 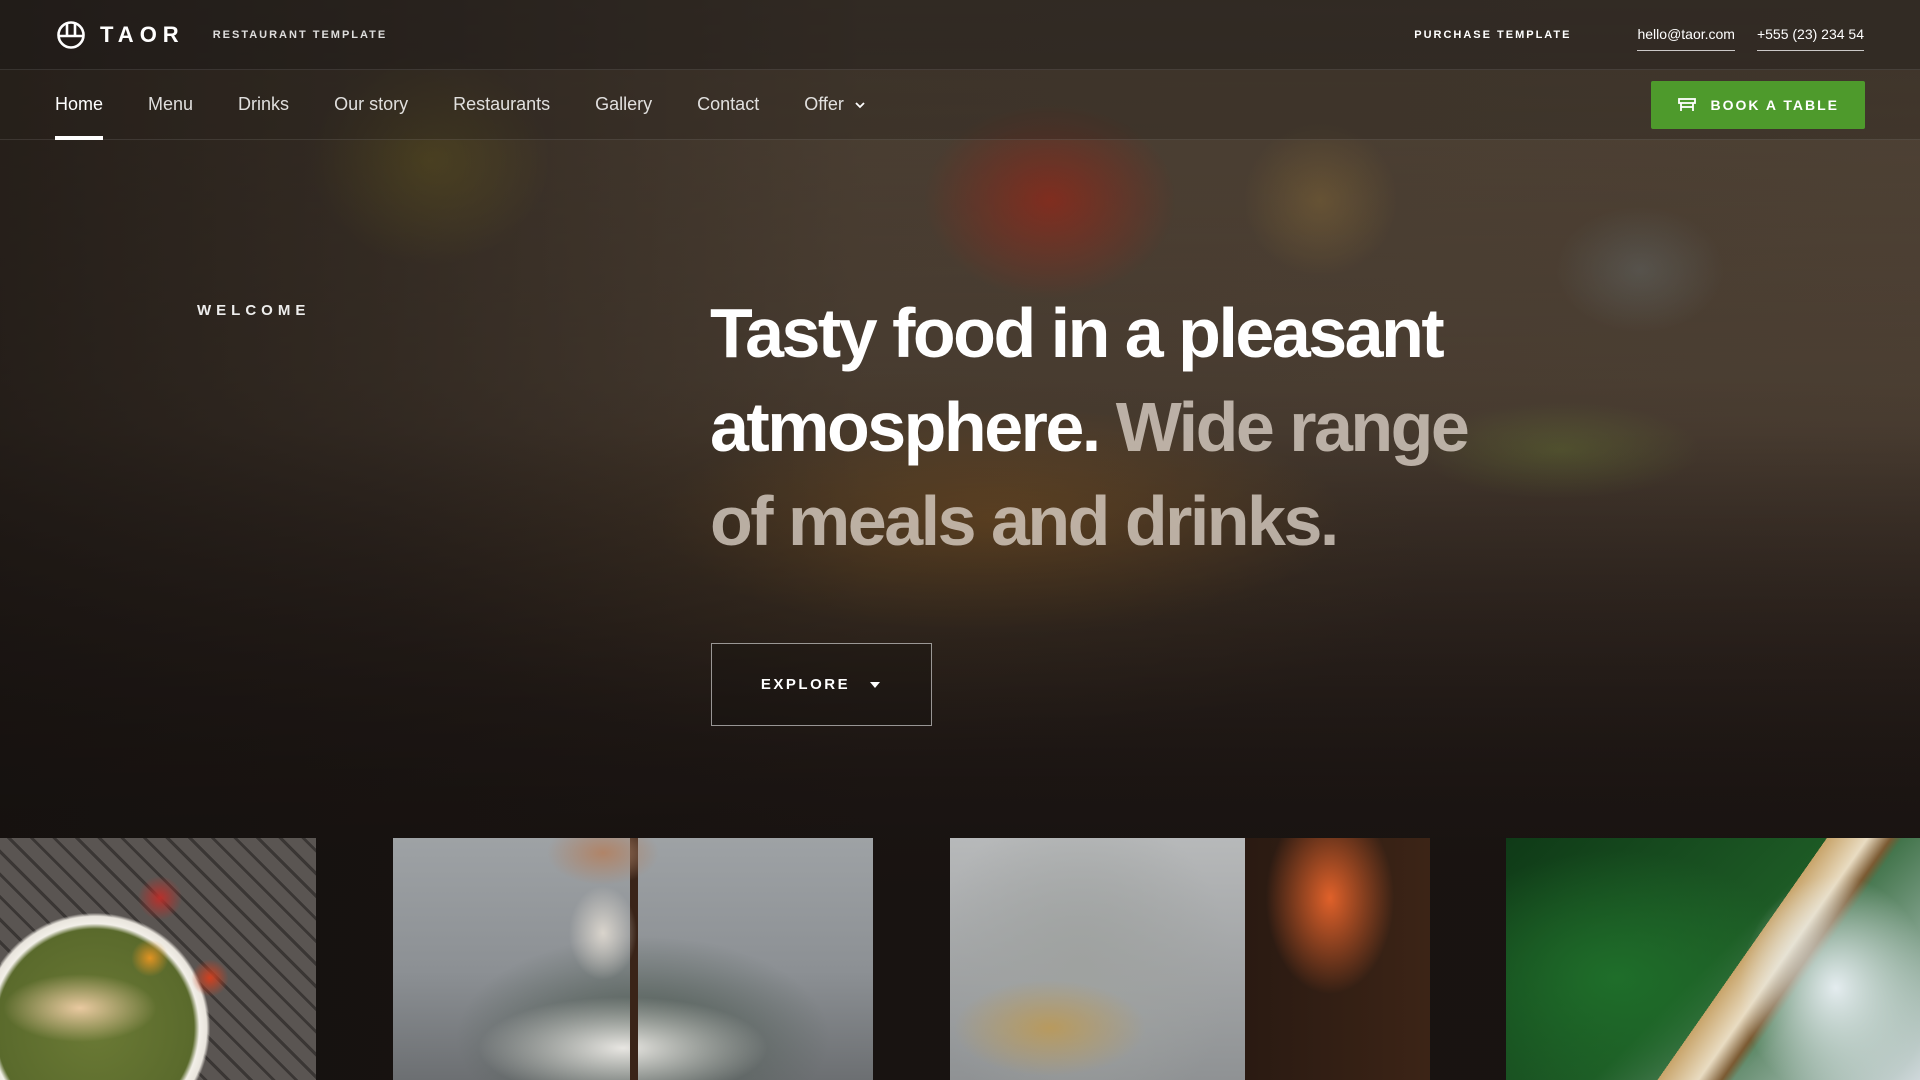 I want to click on book-a-table-button: BOOK A TABLE, so click(x=1757, y=104).